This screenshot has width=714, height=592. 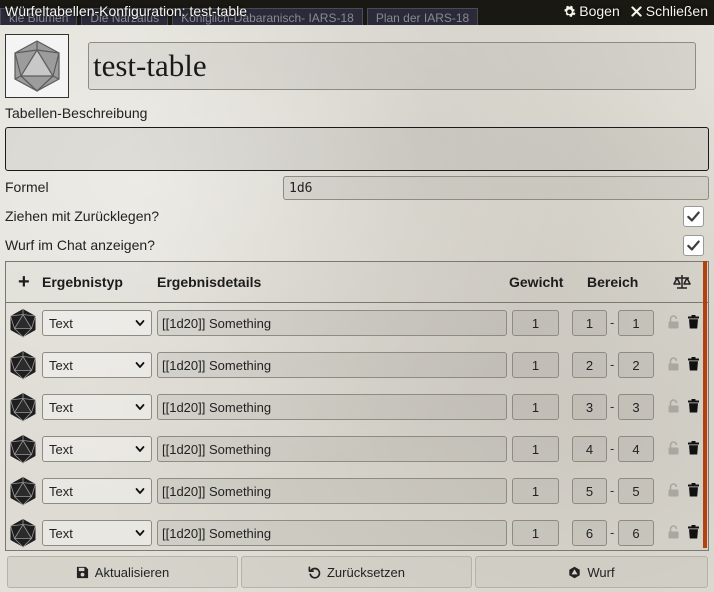 I want to click on header-result-type: Ergebnistyp, so click(x=82, y=282).